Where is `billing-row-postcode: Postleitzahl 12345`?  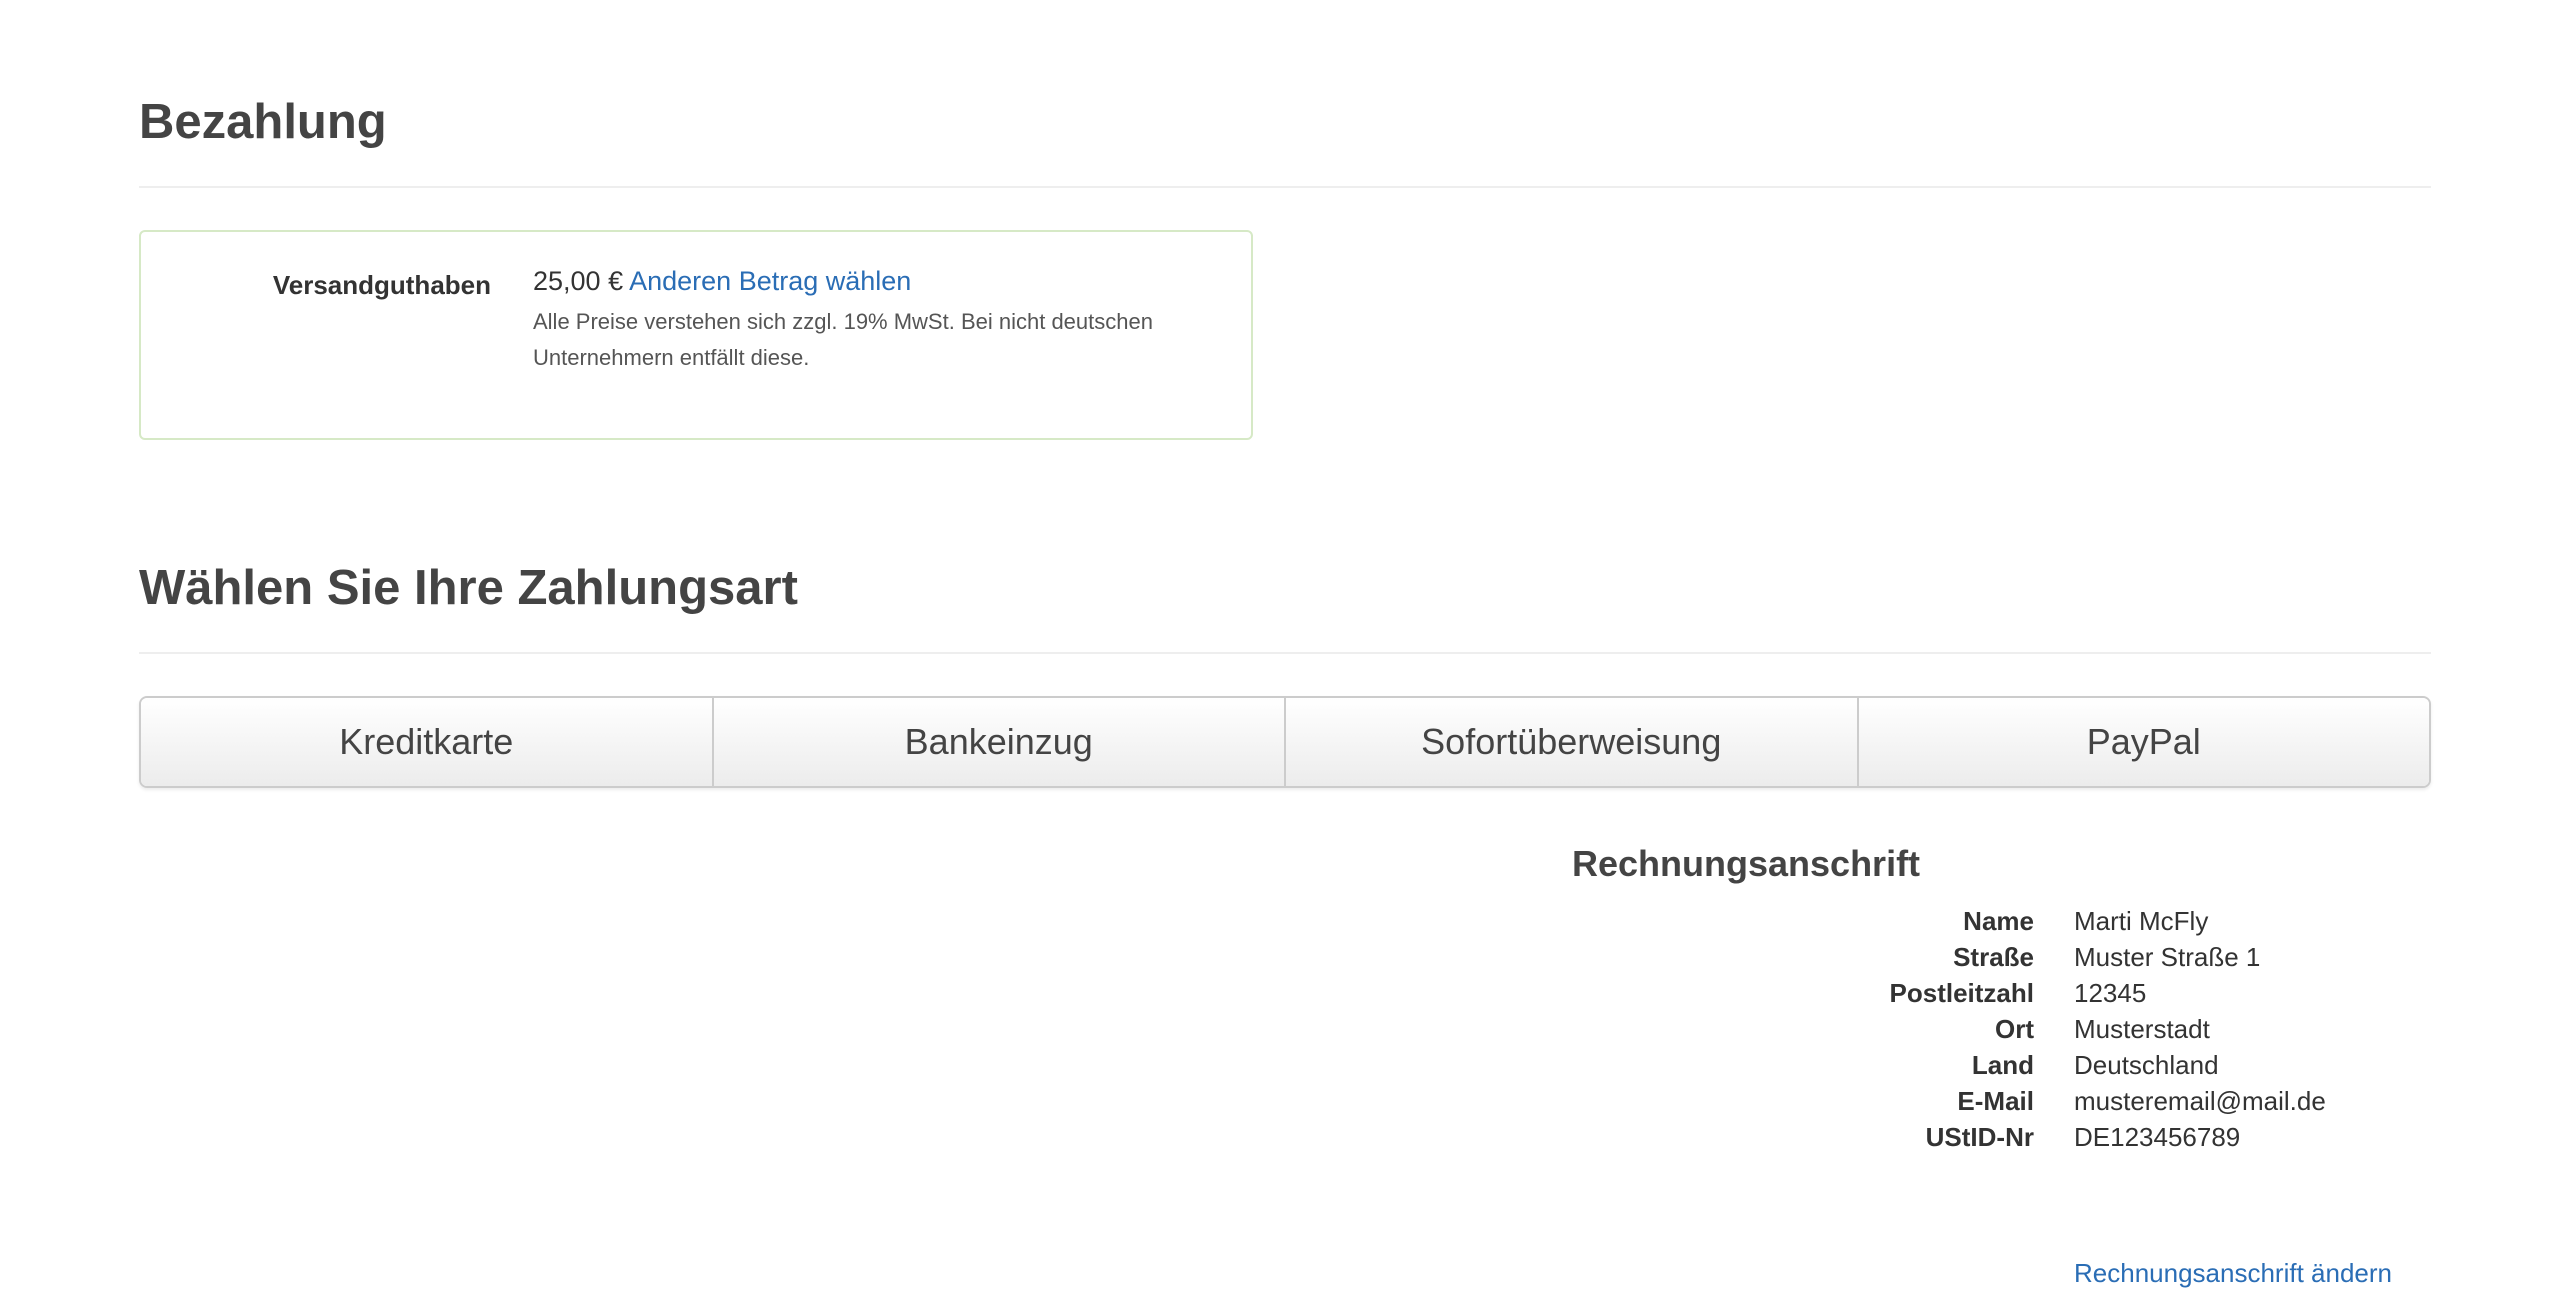
billing-row-postcode: Postleitzahl 12345 is located at coordinates (2002, 996).